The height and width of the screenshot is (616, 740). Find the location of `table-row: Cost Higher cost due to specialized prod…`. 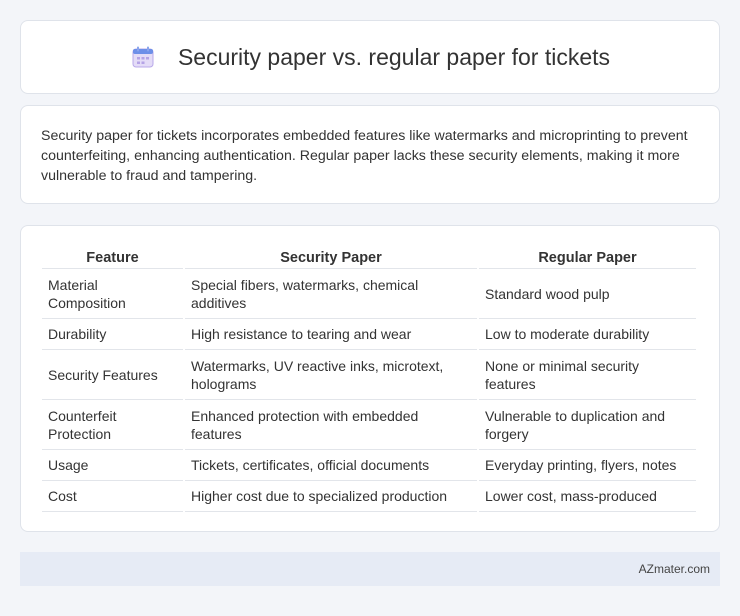

table-row: Cost Higher cost due to specialized prod… is located at coordinates (369, 496).